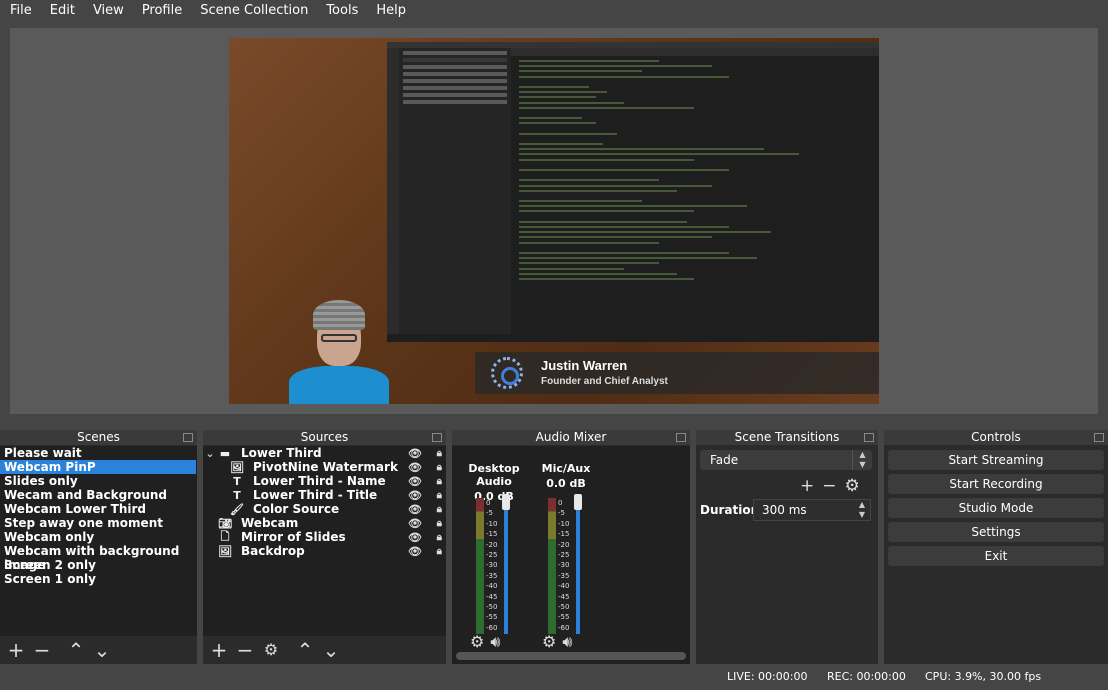  What do you see at coordinates (996, 484) in the screenshot?
I see `start-recording-button: Start Recording` at bounding box center [996, 484].